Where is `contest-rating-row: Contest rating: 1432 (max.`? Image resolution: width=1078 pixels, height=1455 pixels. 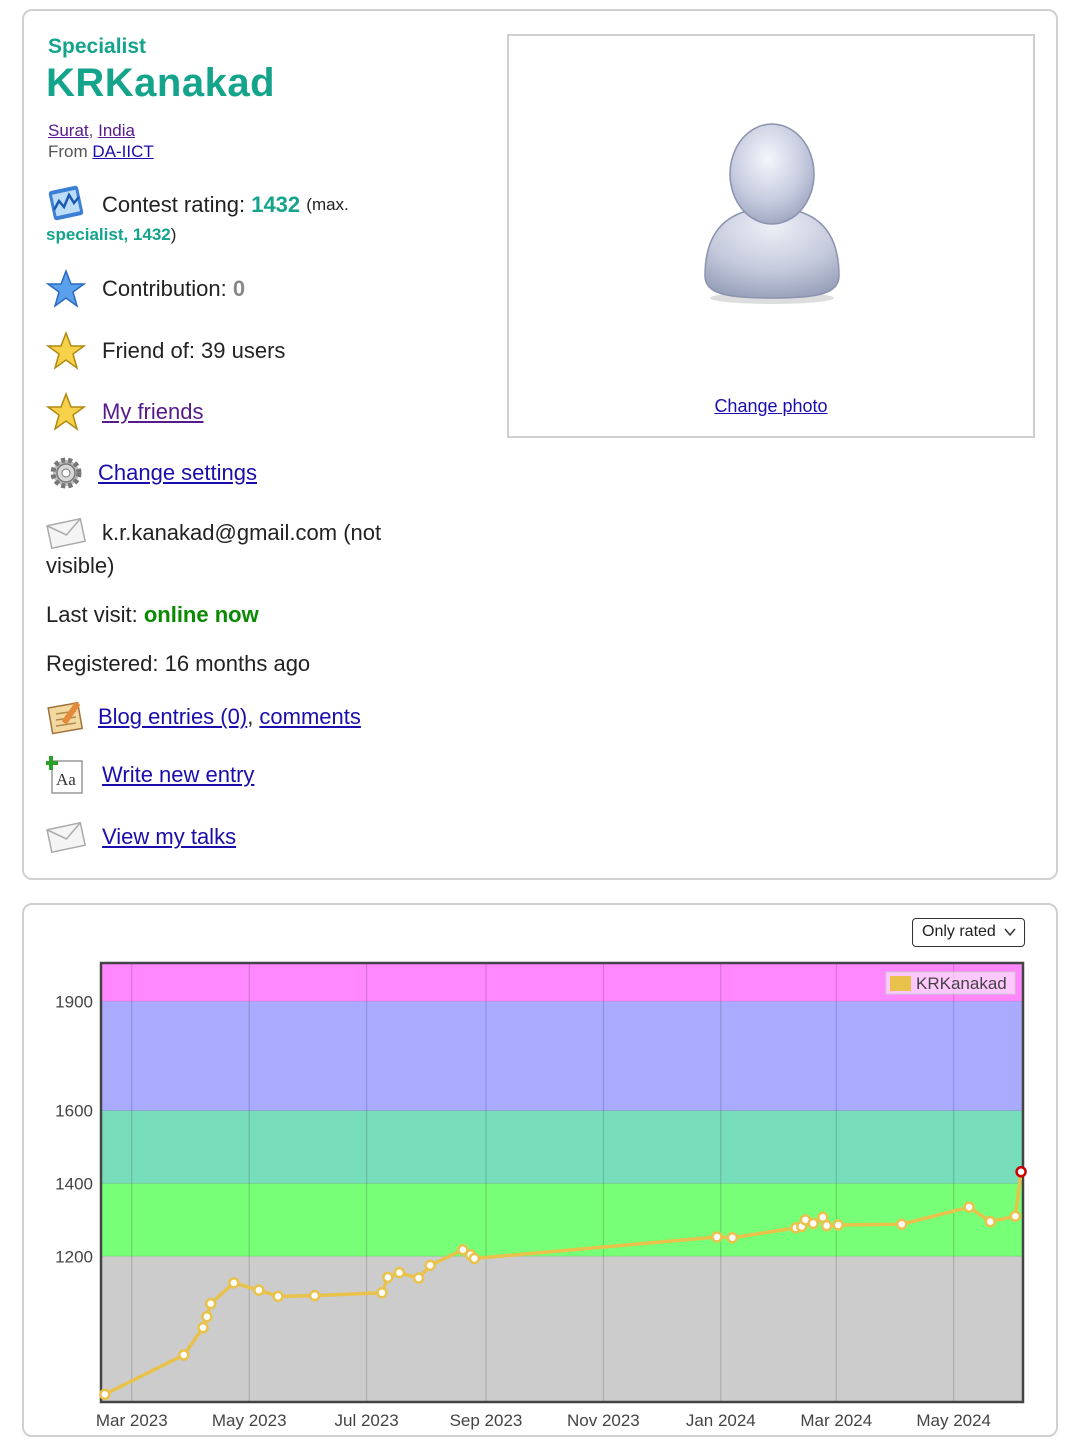
contest-rating-row: Contest rating: 1432 (max. is located at coordinates (197, 205).